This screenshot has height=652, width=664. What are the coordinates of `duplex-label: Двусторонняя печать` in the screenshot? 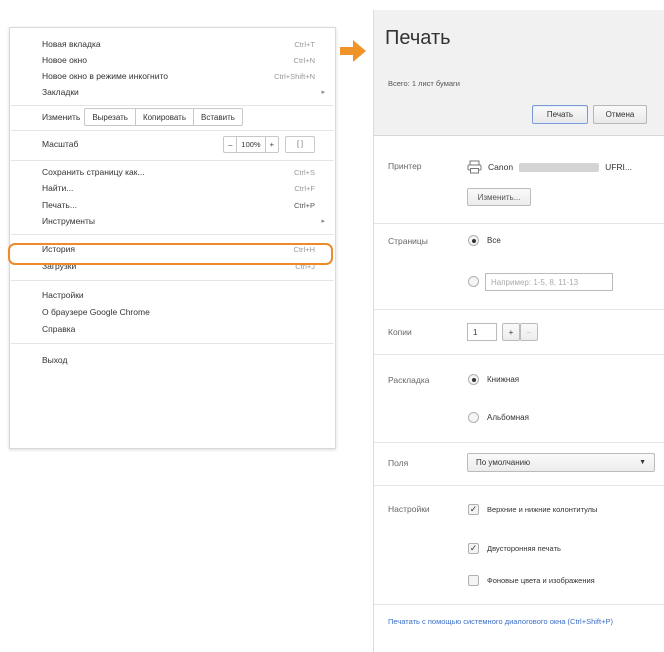 It's located at (524, 548).